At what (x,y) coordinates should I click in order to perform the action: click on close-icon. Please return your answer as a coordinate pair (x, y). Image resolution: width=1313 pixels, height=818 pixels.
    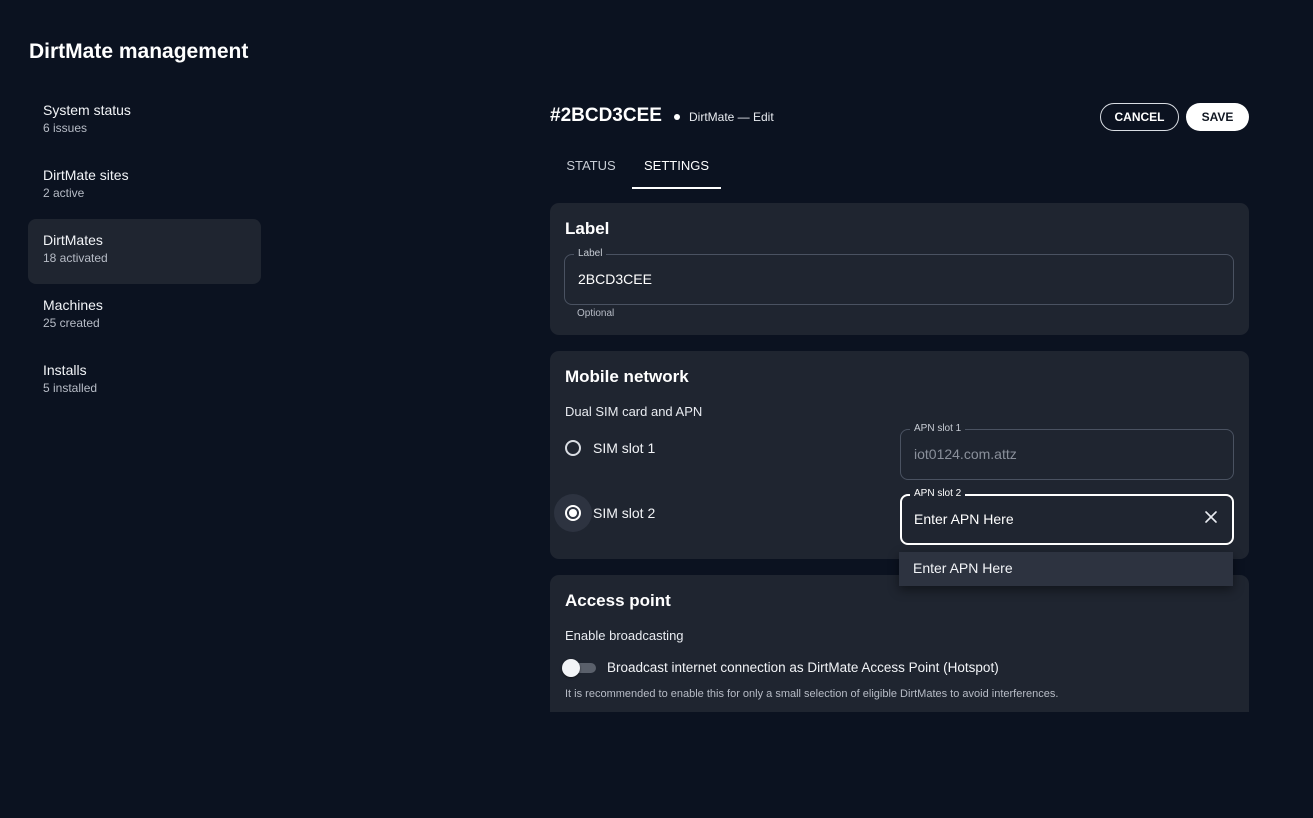
    Looking at the image, I should click on (1211, 517).